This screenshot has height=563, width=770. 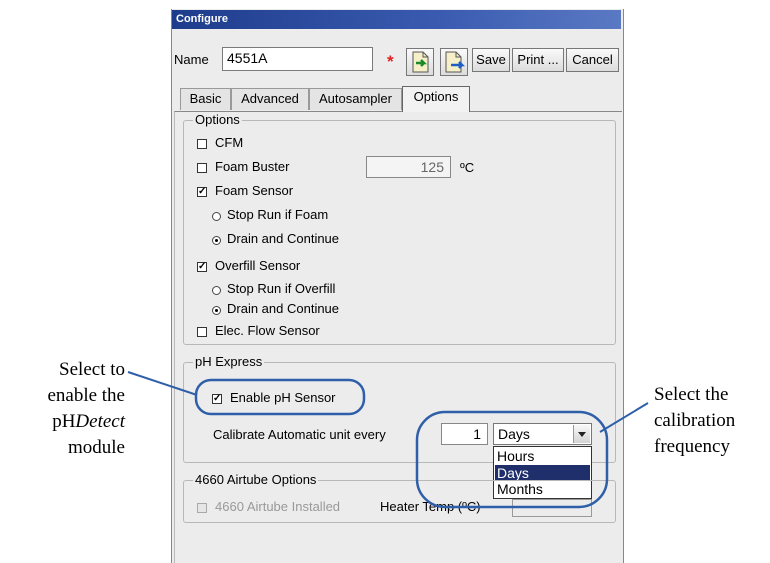 What do you see at coordinates (624, 417) in the screenshot?
I see `right-callout-line` at bounding box center [624, 417].